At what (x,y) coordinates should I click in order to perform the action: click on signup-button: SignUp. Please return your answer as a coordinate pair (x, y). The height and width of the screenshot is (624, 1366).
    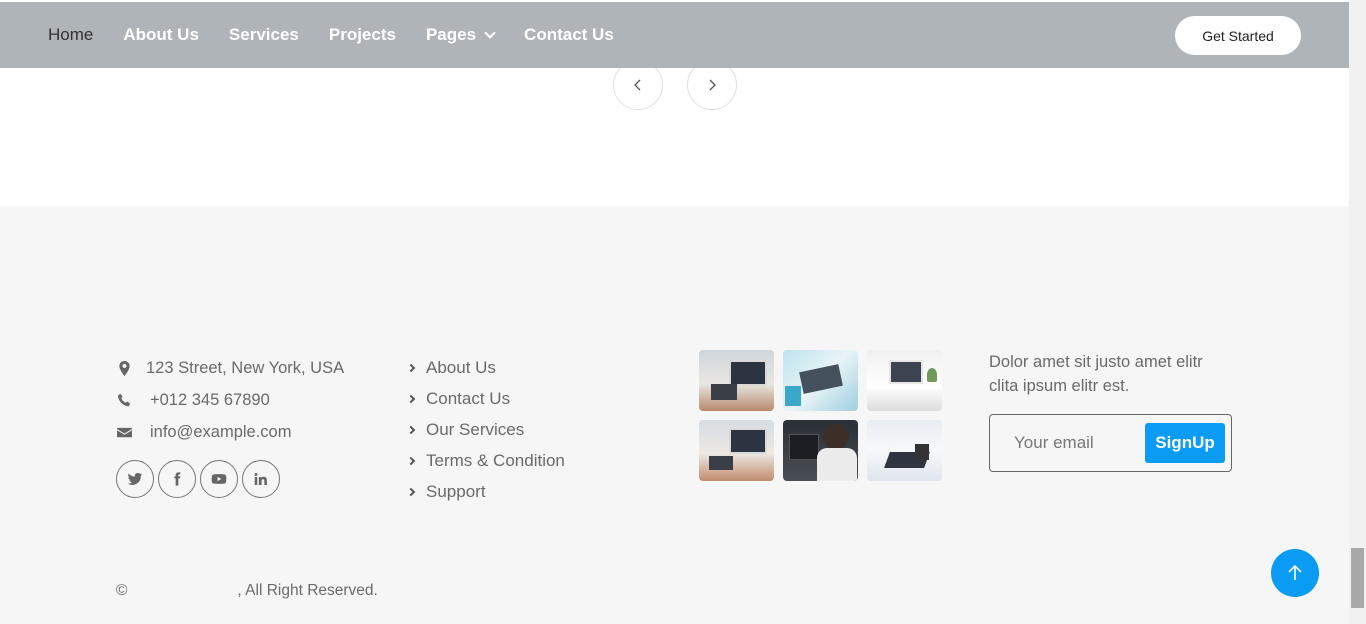
    Looking at the image, I should click on (1185, 443).